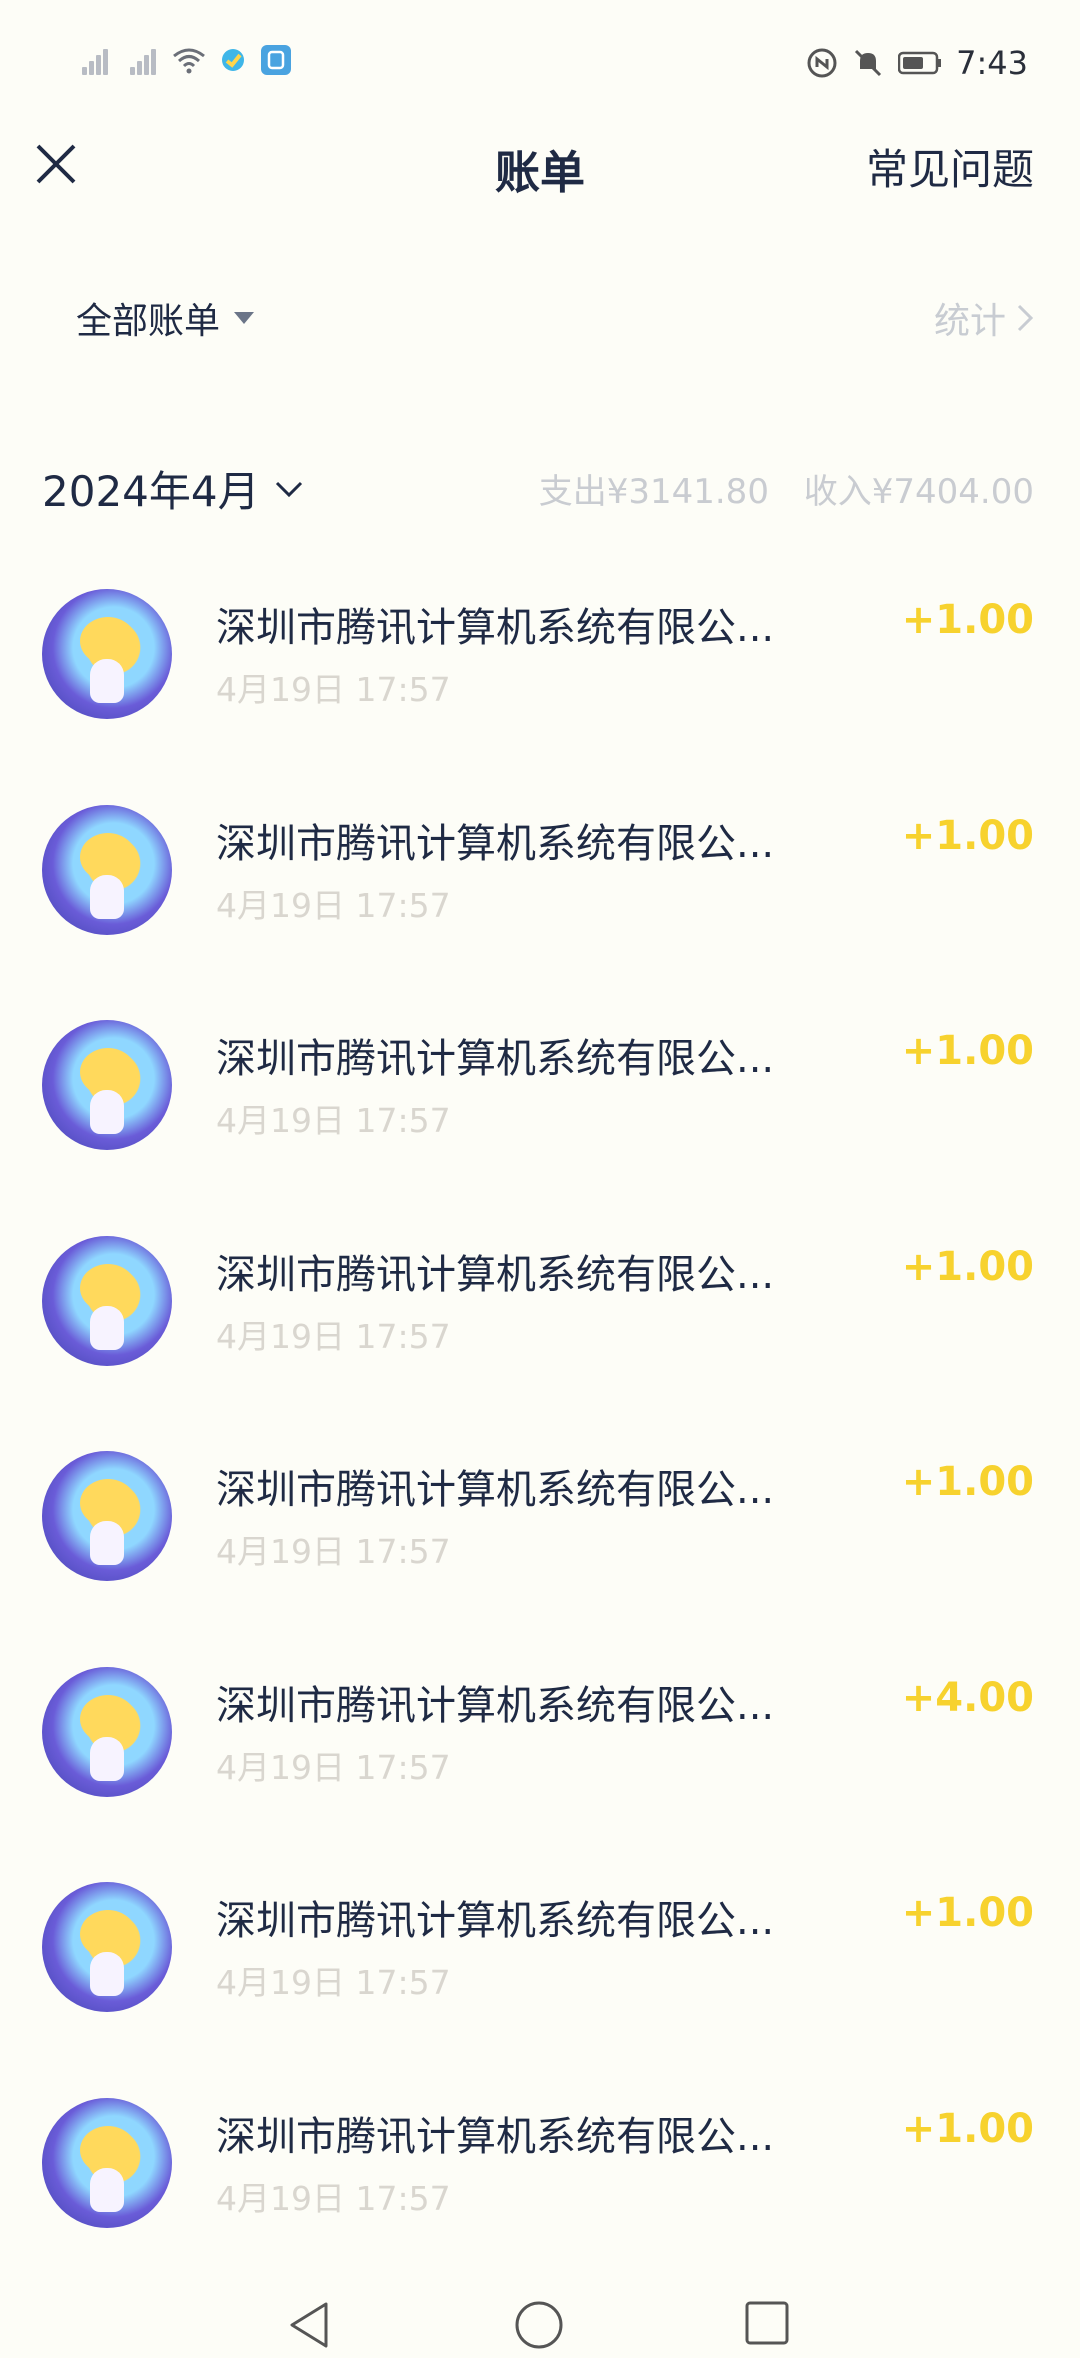  Describe the element at coordinates (920, 63) in the screenshot. I see `battery-icon` at that location.